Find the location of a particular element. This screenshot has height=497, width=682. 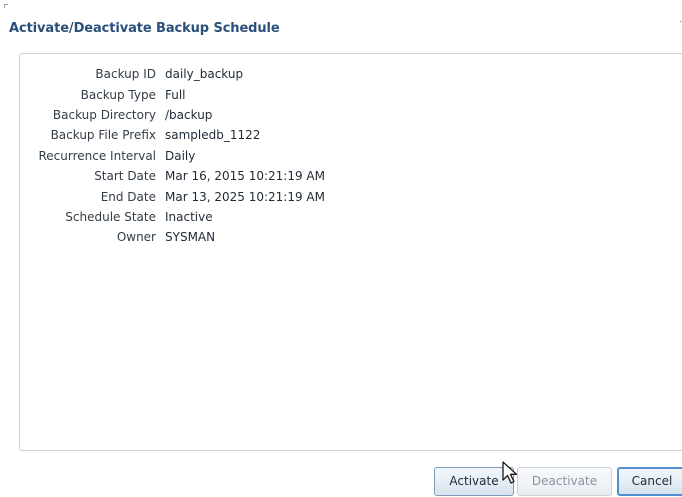

detail-label: Schedule State is located at coordinates (110, 216).